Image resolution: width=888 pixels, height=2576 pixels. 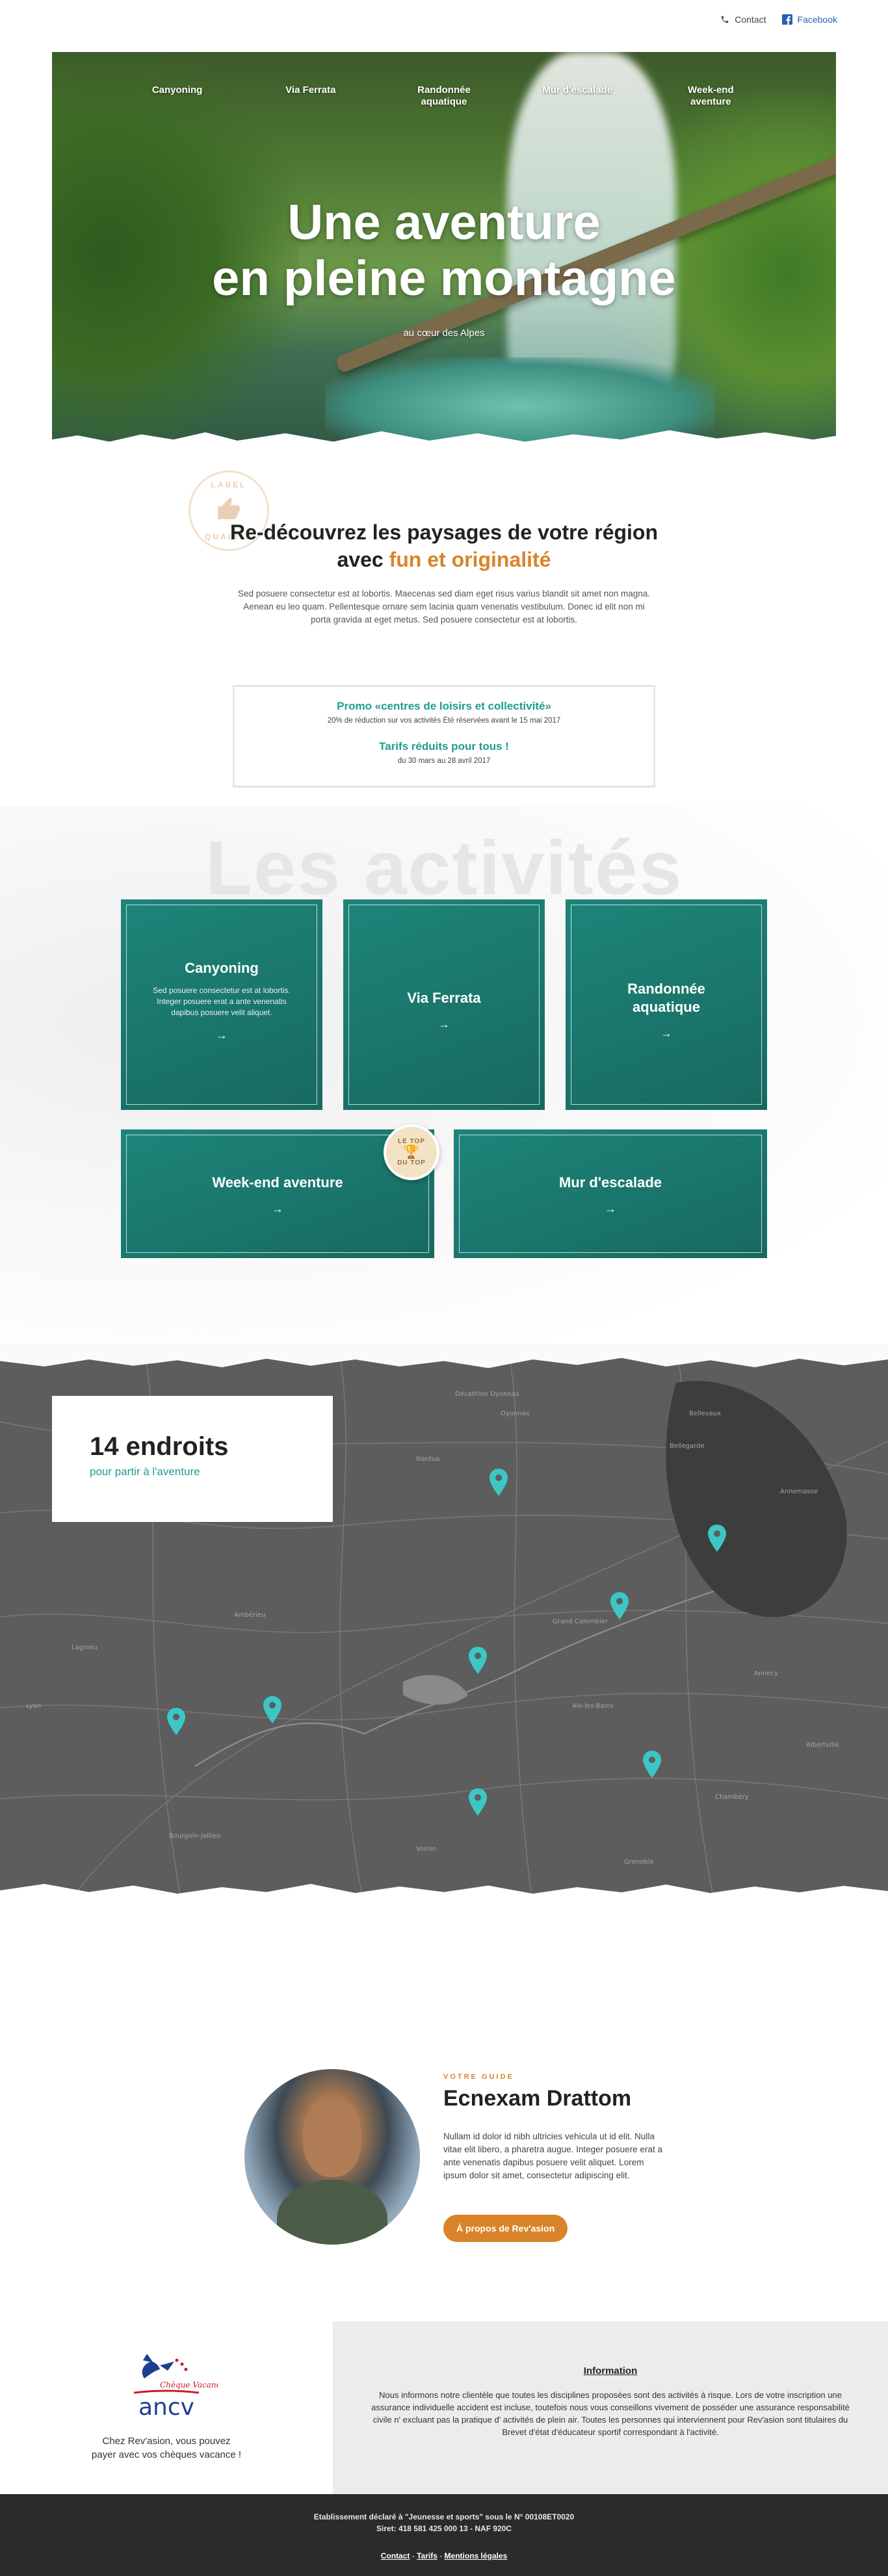 I want to click on hero-title-line2: en pleine montagne, so click(x=444, y=279).